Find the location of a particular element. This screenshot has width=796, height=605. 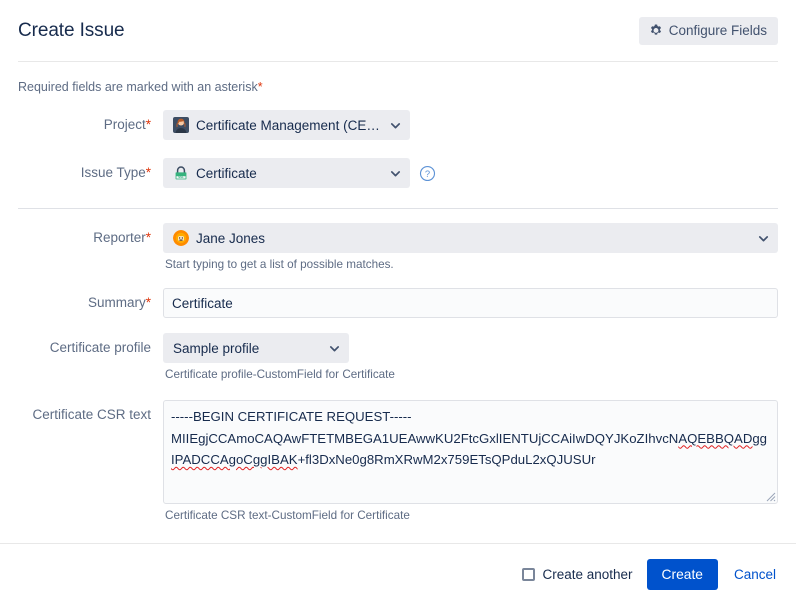

dialog-footer: Create another Create Cancel is located at coordinates (398, 574).